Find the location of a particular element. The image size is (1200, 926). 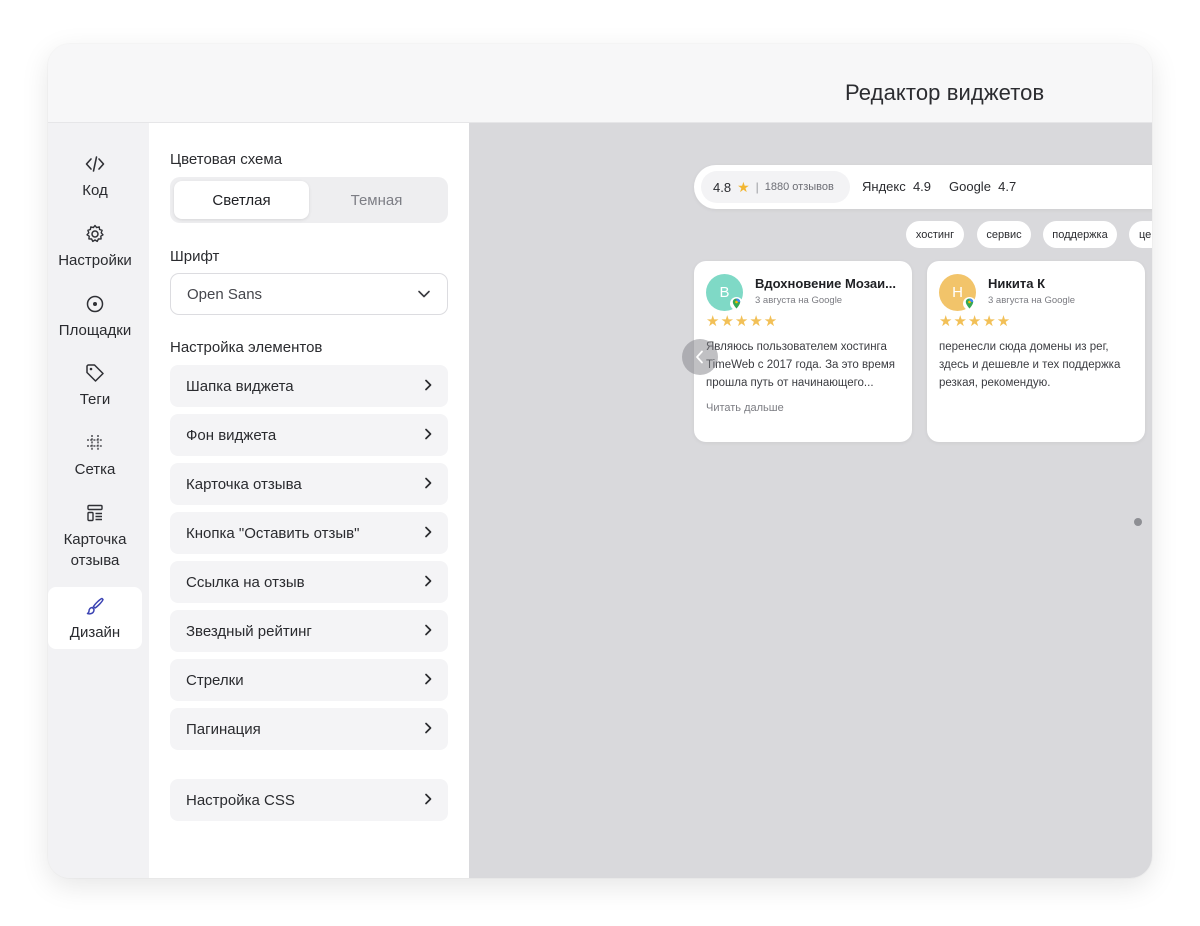

accordion-label: Пагинация is located at coordinates (223, 729).